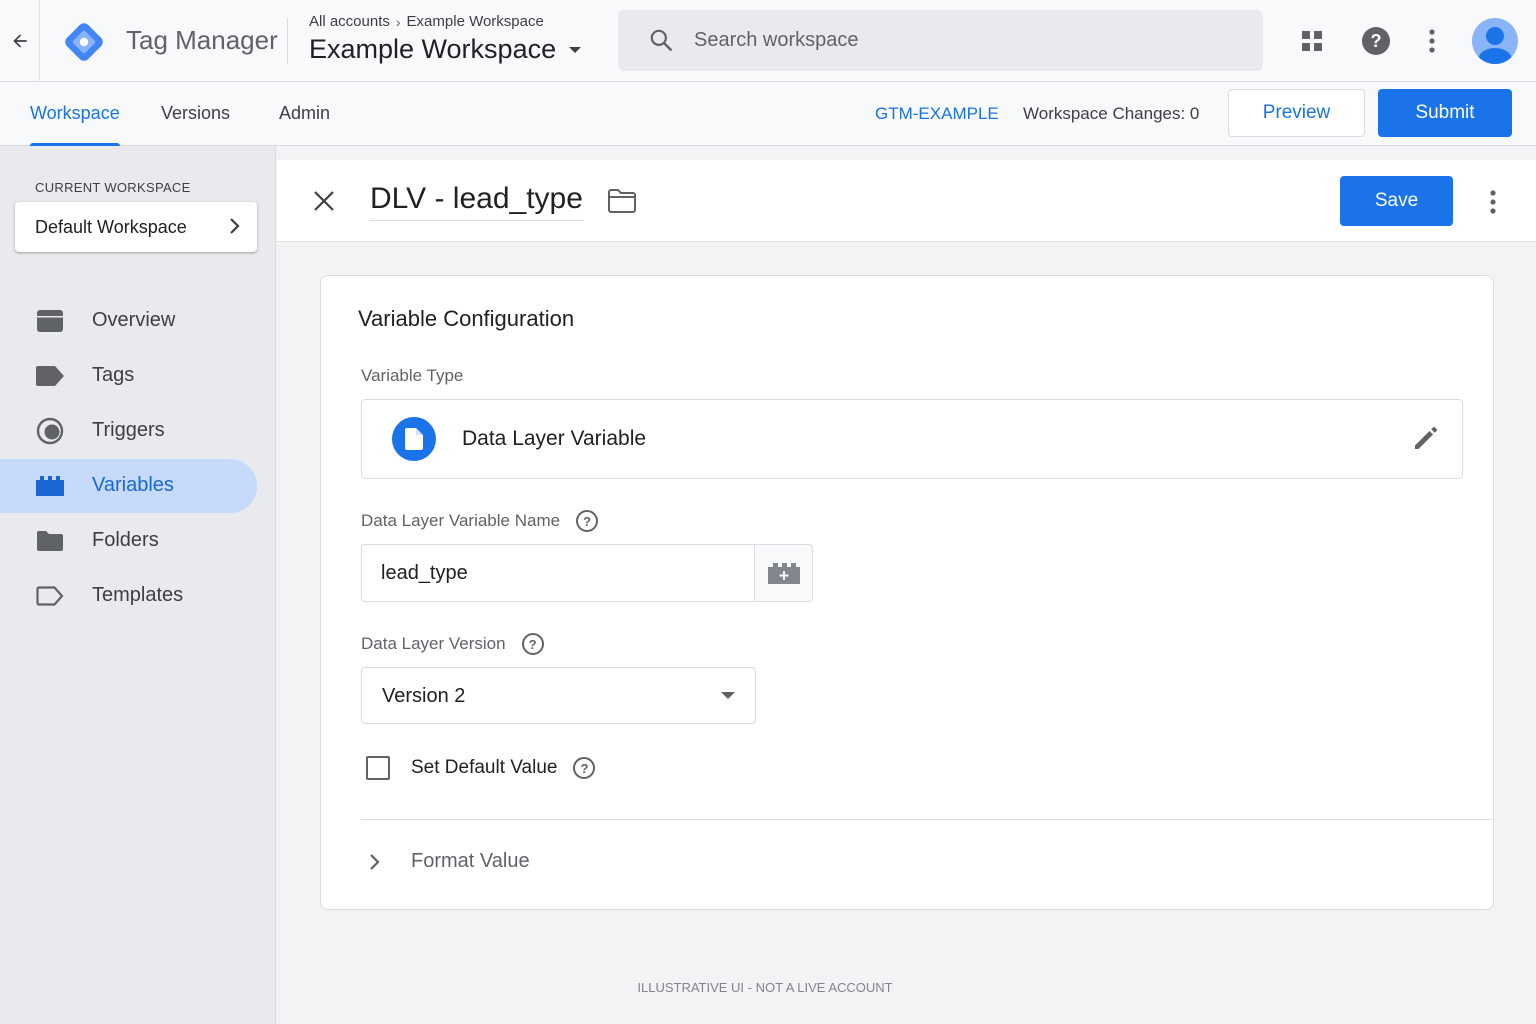 The image size is (1536, 1024). I want to click on help-circle-icon: ?, so click(1376, 41).